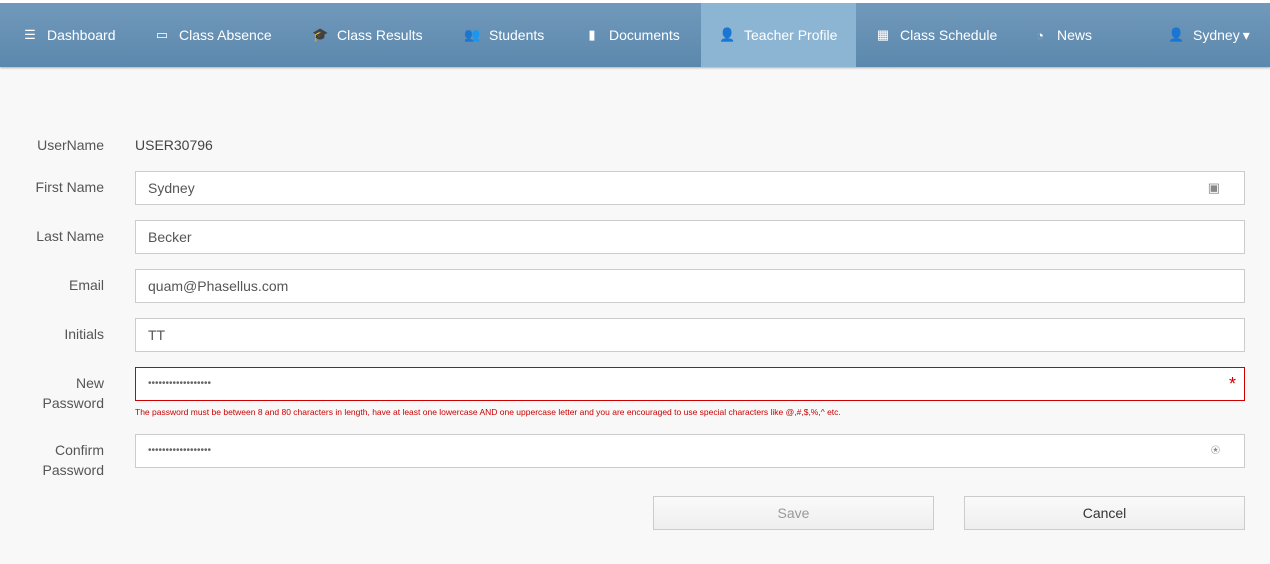 The height and width of the screenshot is (564, 1270). I want to click on calendar-grid-icon: ▦, so click(883, 34).